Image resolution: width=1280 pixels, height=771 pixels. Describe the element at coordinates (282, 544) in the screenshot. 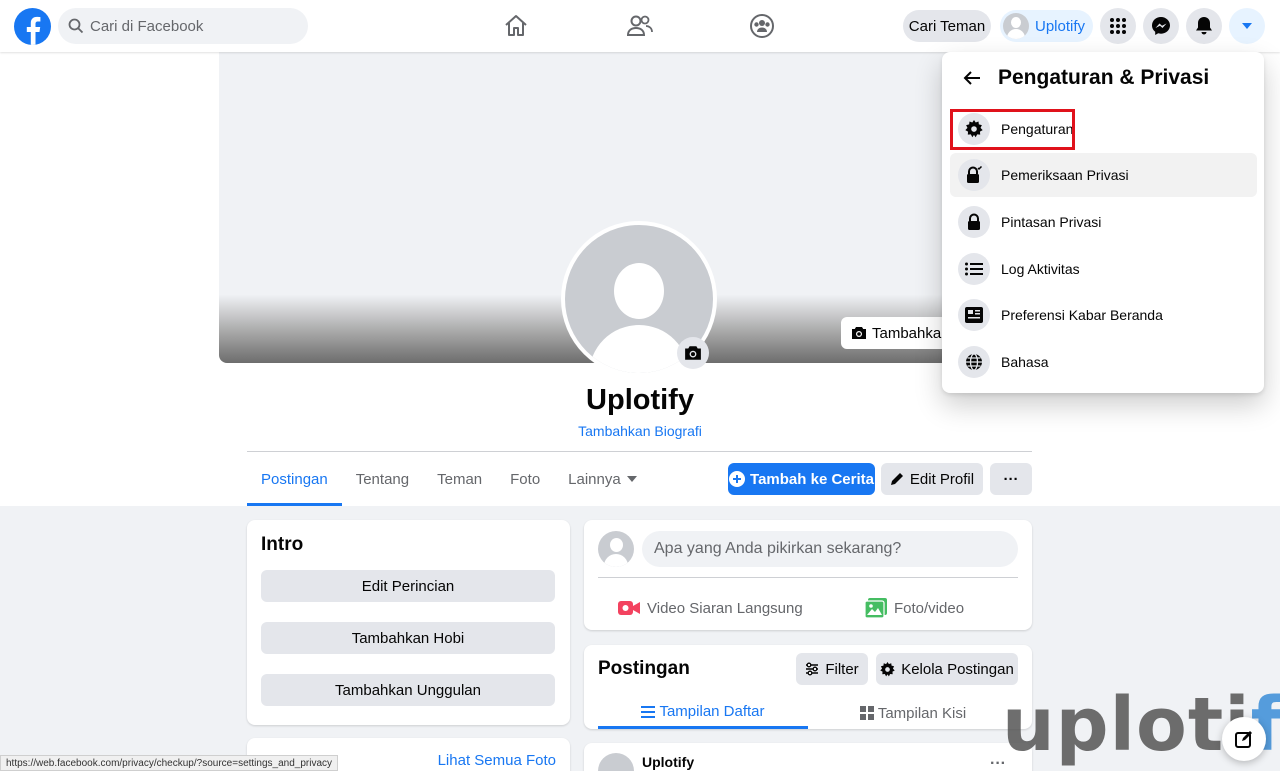

I see `intro-title: Intro` at that location.